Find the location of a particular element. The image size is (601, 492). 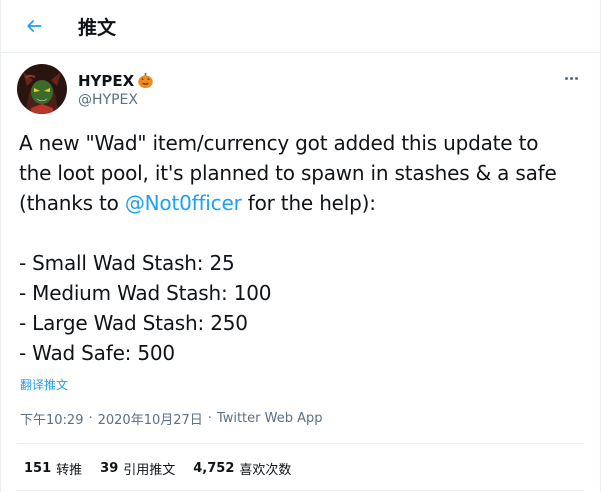

tweet-metadata: 下午10:29 · 2020年10月27日 · Twitter Web App is located at coordinates (171, 418).